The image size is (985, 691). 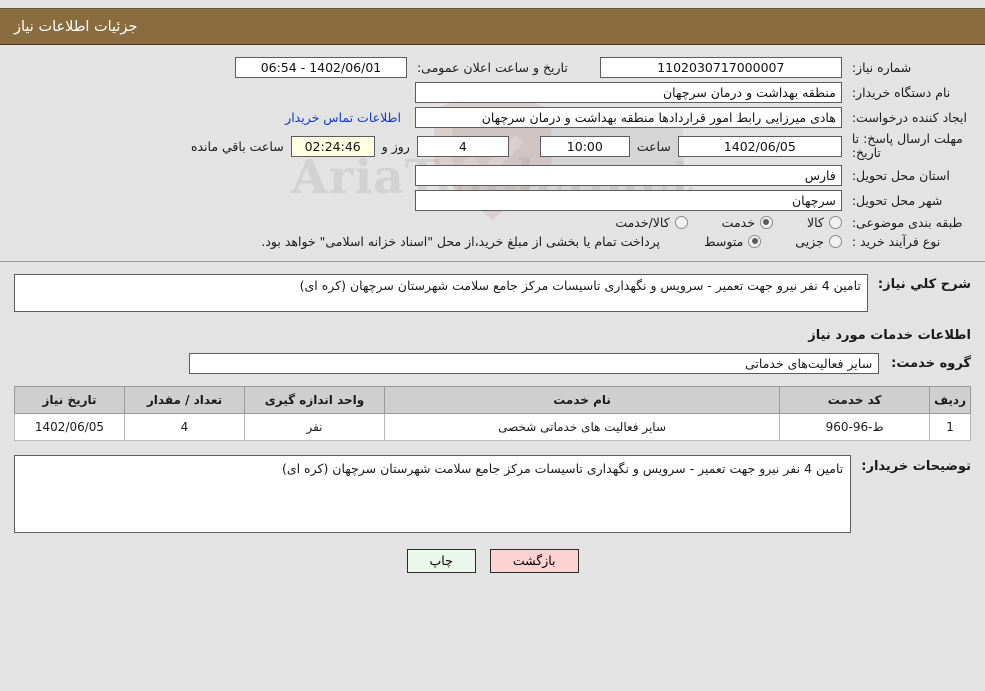 What do you see at coordinates (900, 175) in the screenshot?
I see `province-label: استان محل تحویل:` at bounding box center [900, 175].